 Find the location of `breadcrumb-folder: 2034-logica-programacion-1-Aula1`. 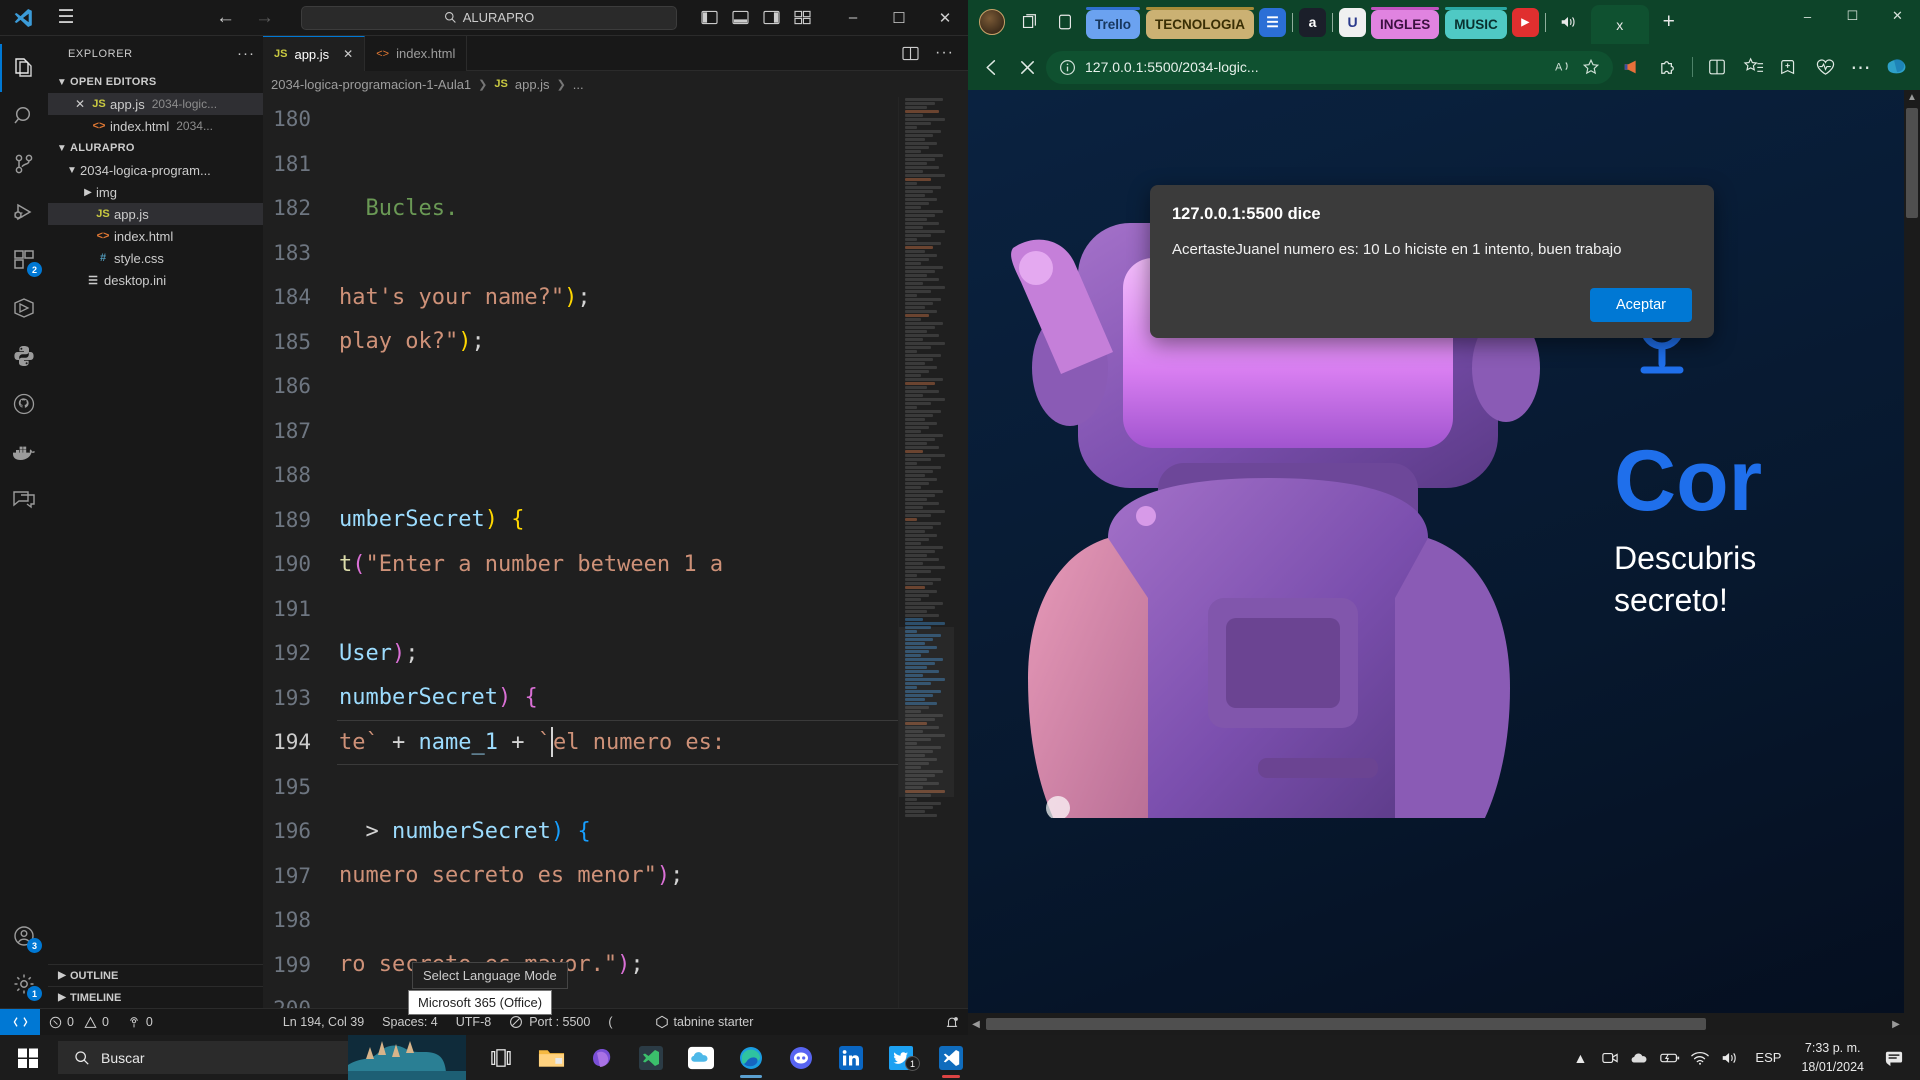

breadcrumb-folder: 2034-logica-programacion-1-Aula1 is located at coordinates (371, 84).